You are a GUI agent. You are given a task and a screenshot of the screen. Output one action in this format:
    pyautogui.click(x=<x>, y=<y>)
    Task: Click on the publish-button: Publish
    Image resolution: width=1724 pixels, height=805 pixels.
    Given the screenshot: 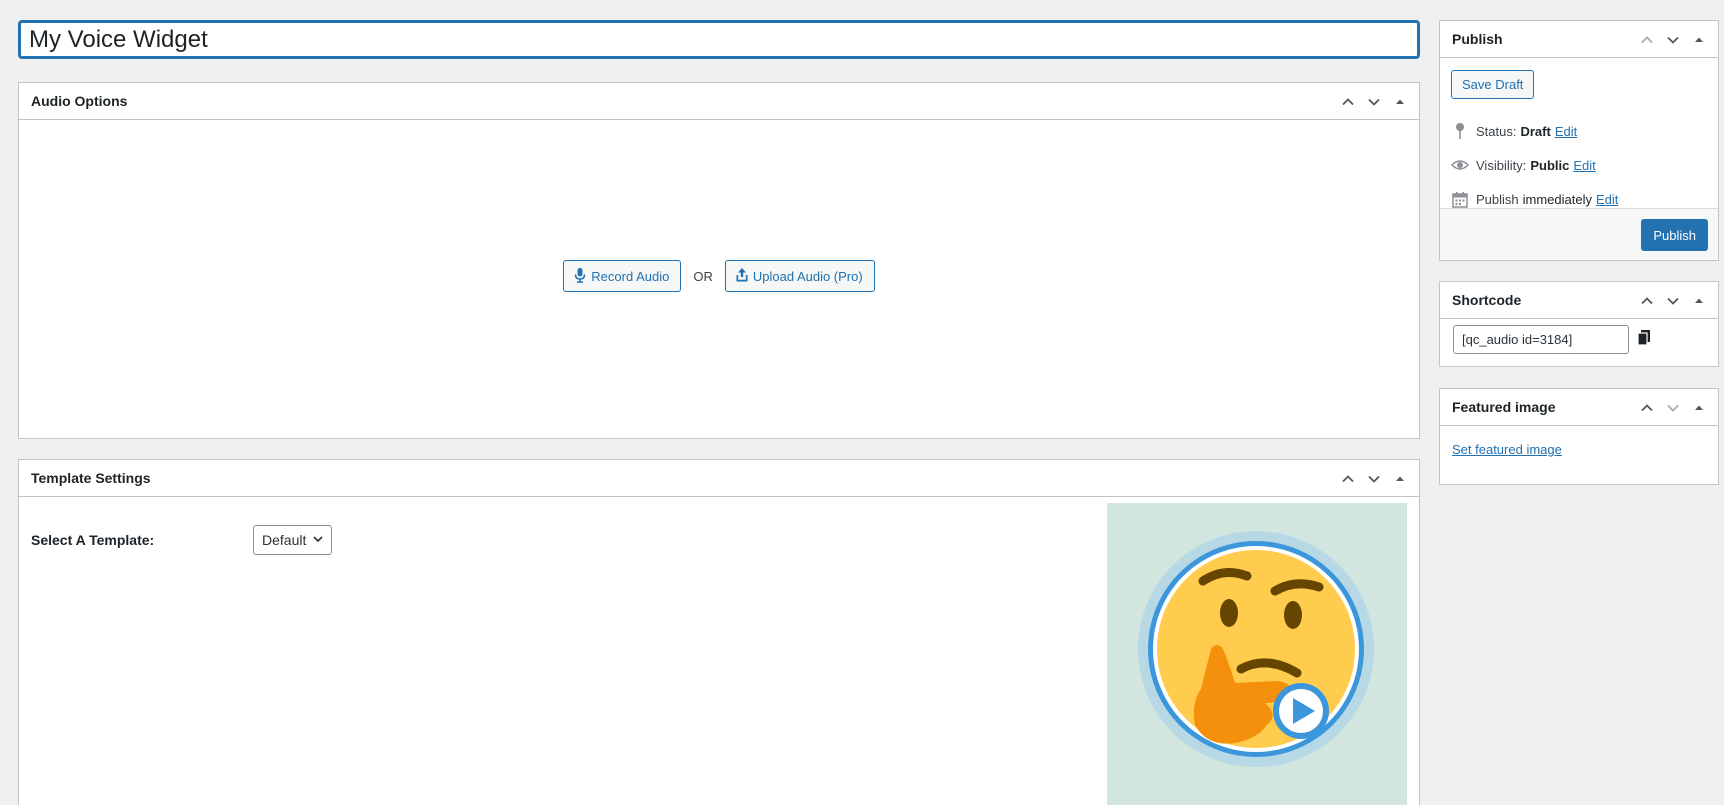 What is the action you would take?
    pyautogui.click(x=1674, y=235)
    